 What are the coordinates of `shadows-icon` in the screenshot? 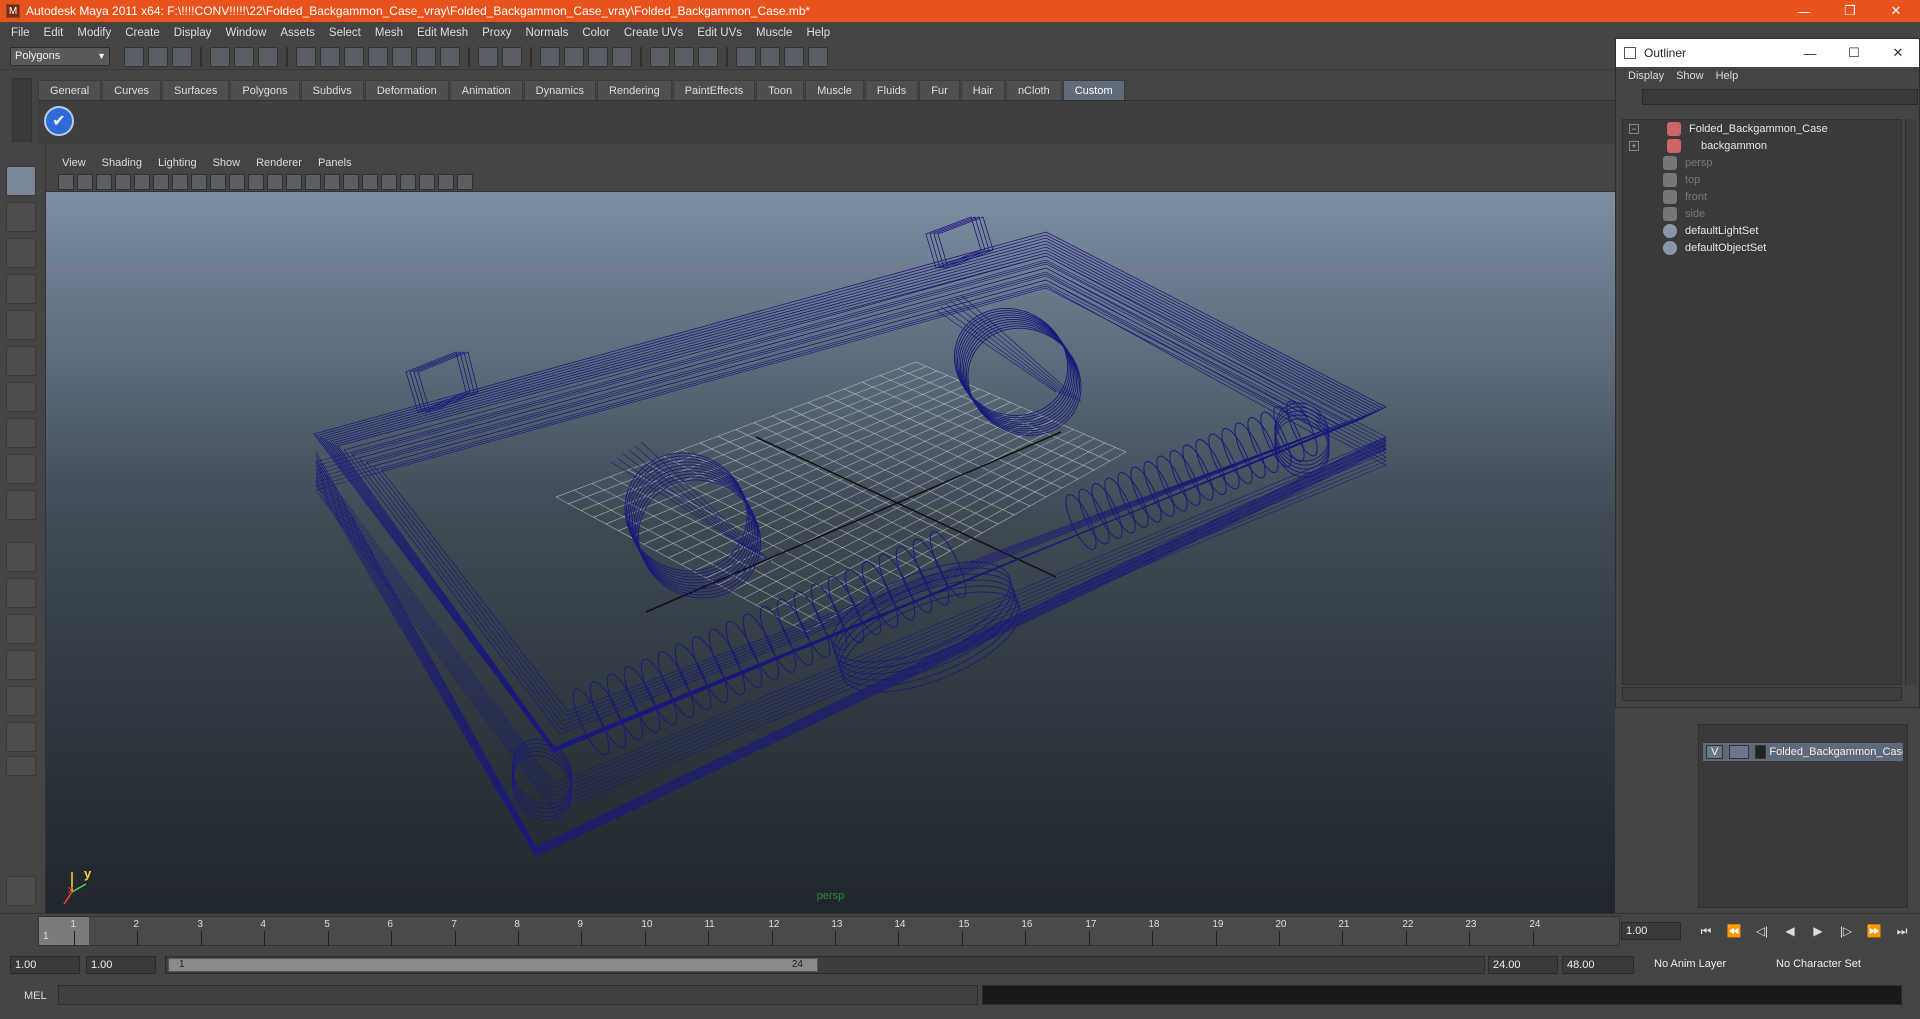 It's located at (370, 182).